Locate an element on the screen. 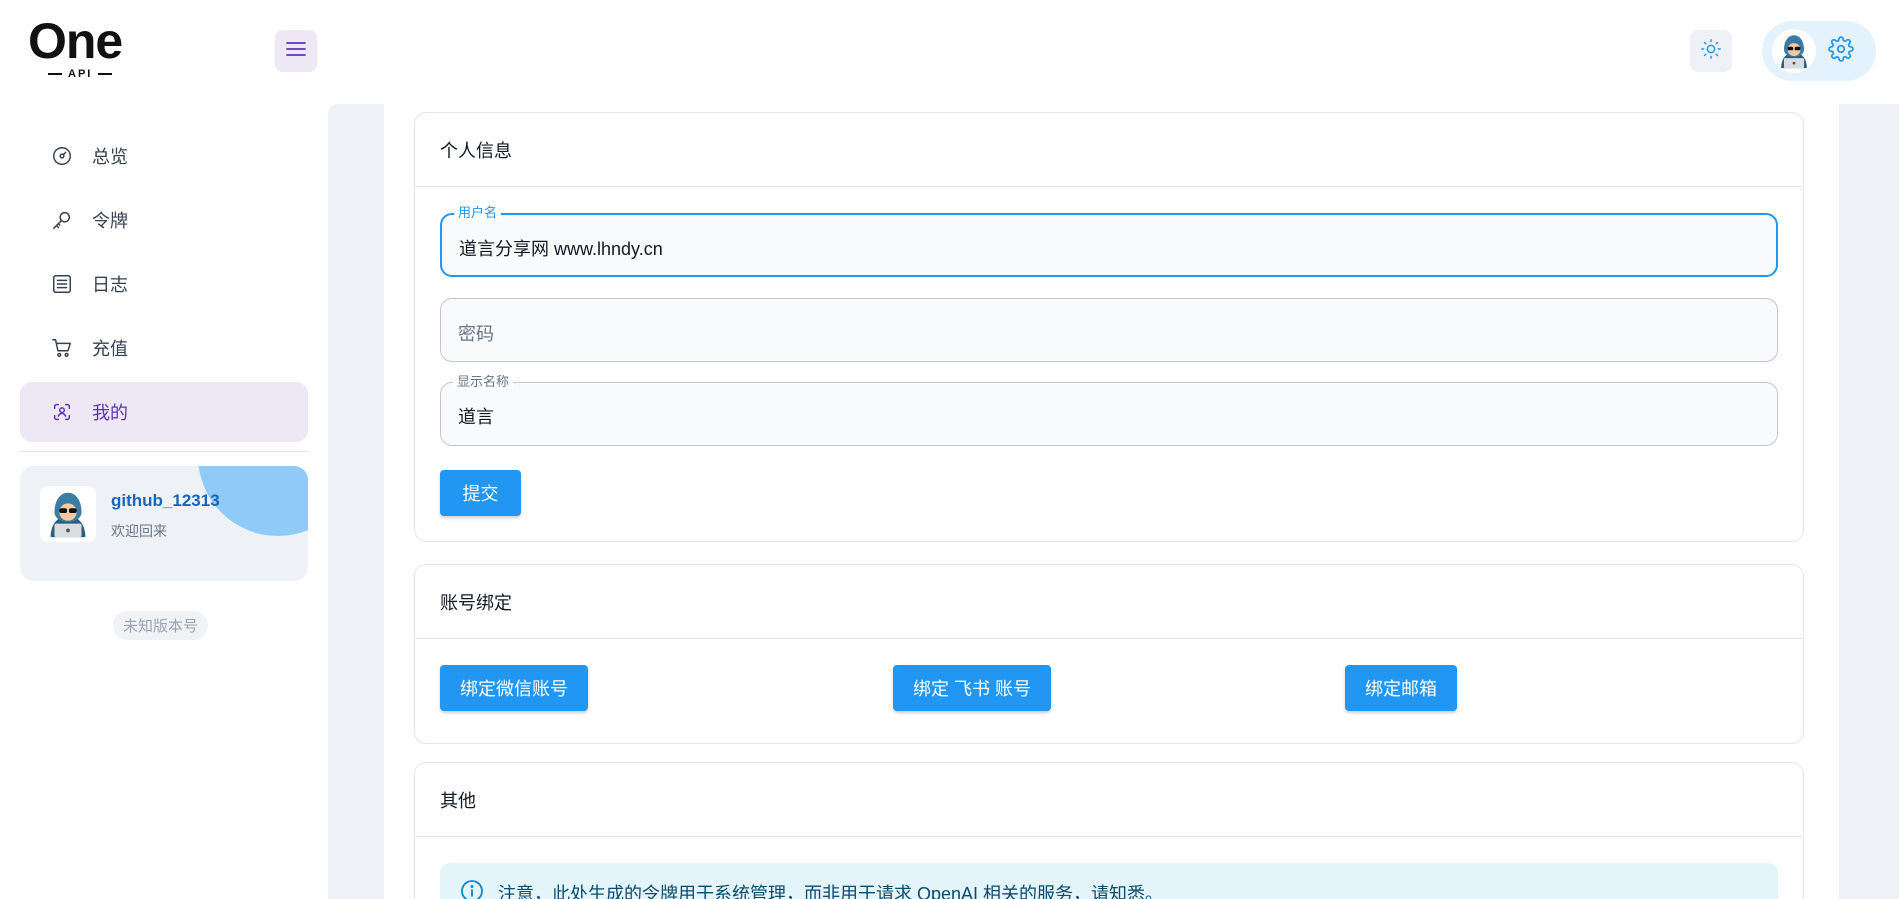  sidebar-item-overview: 总览 is located at coordinates (164, 156).